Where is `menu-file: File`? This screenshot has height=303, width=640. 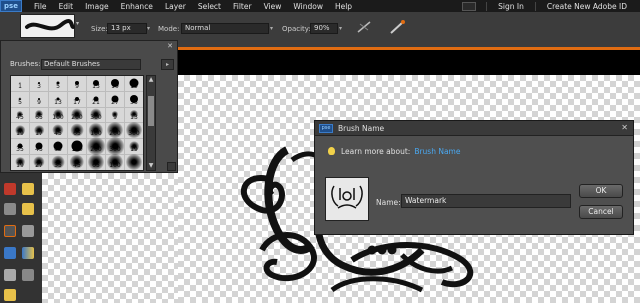 menu-file: File is located at coordinates (40, 6).